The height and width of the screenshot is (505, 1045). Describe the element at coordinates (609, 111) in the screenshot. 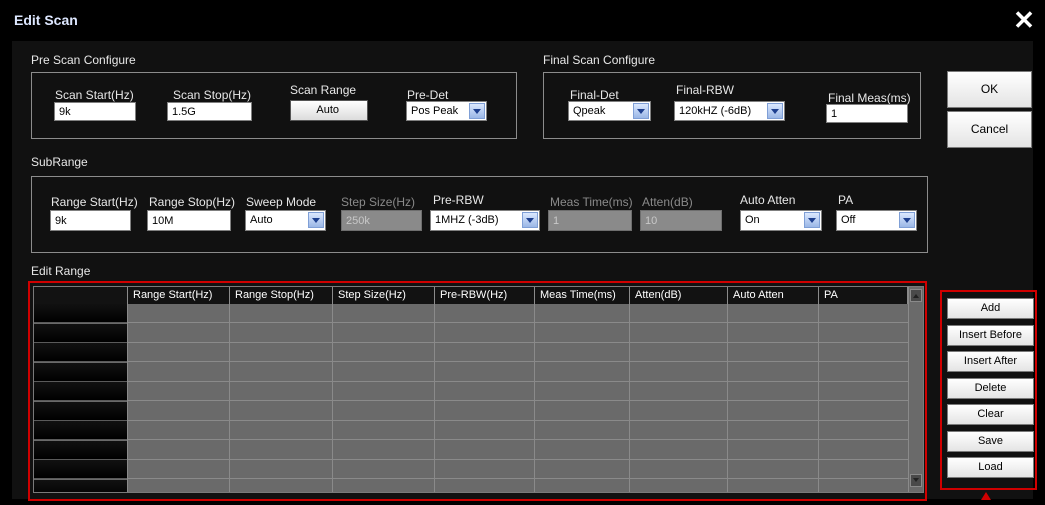

I see `final-det-select: Qpeak` at that location.